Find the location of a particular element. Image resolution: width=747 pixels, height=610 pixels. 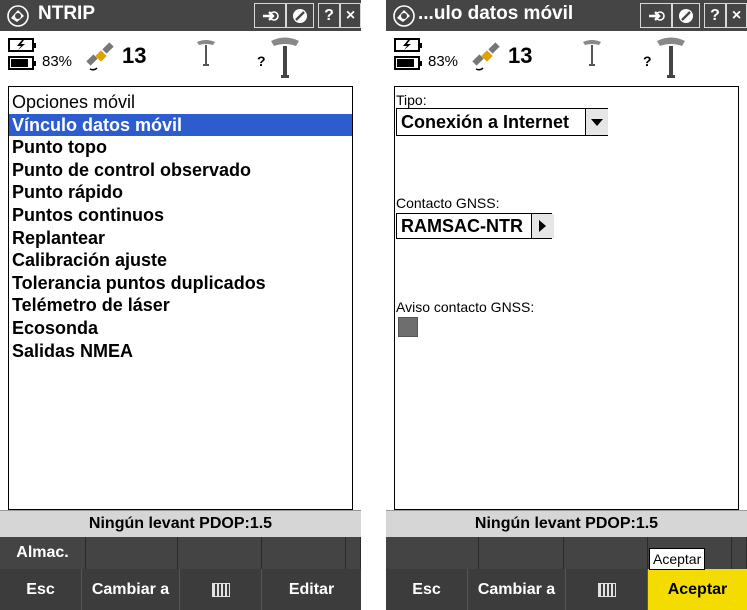

gnss-contact-next-button is located at coordinates (542, 226).